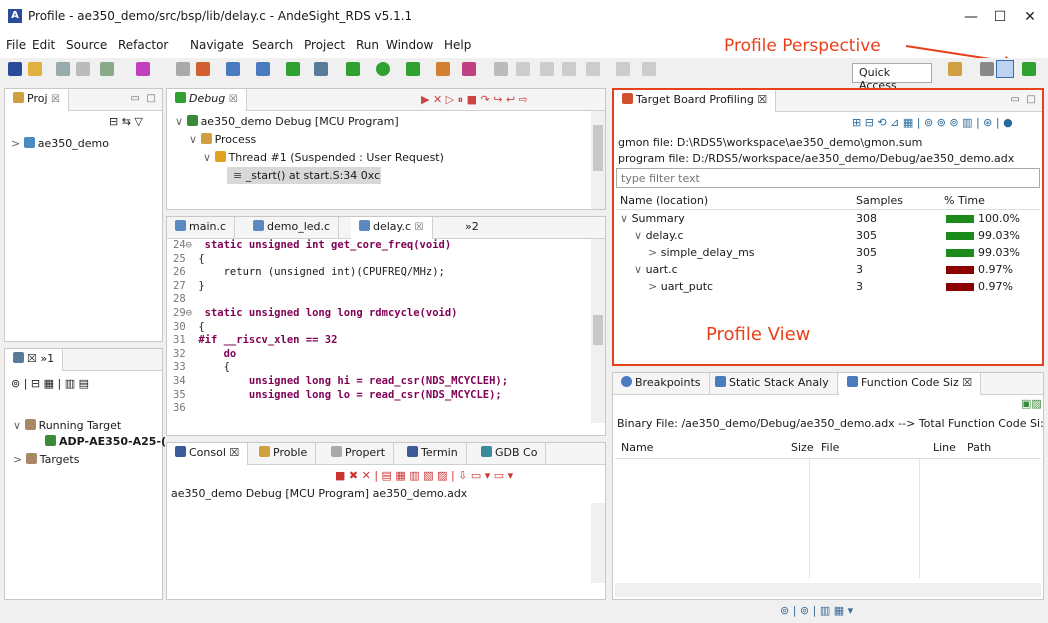  Describe the element at coordinates (287, 121) in the screenshot. I see `debug-tree-launch: ∨ ae350_demo Debug [MCU Program]` at that location.